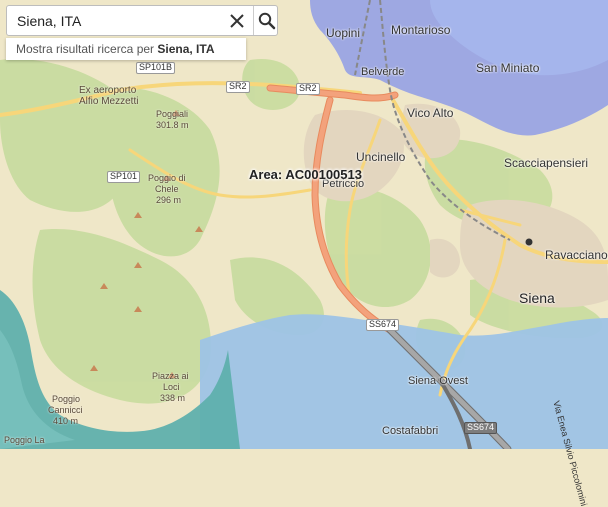 This screenshot has height=507, width=608. What do you see at coordinates (421, 30) in the screenshot?
I see `place-montarioso: Montarioso` at bounding box center [421, 30].